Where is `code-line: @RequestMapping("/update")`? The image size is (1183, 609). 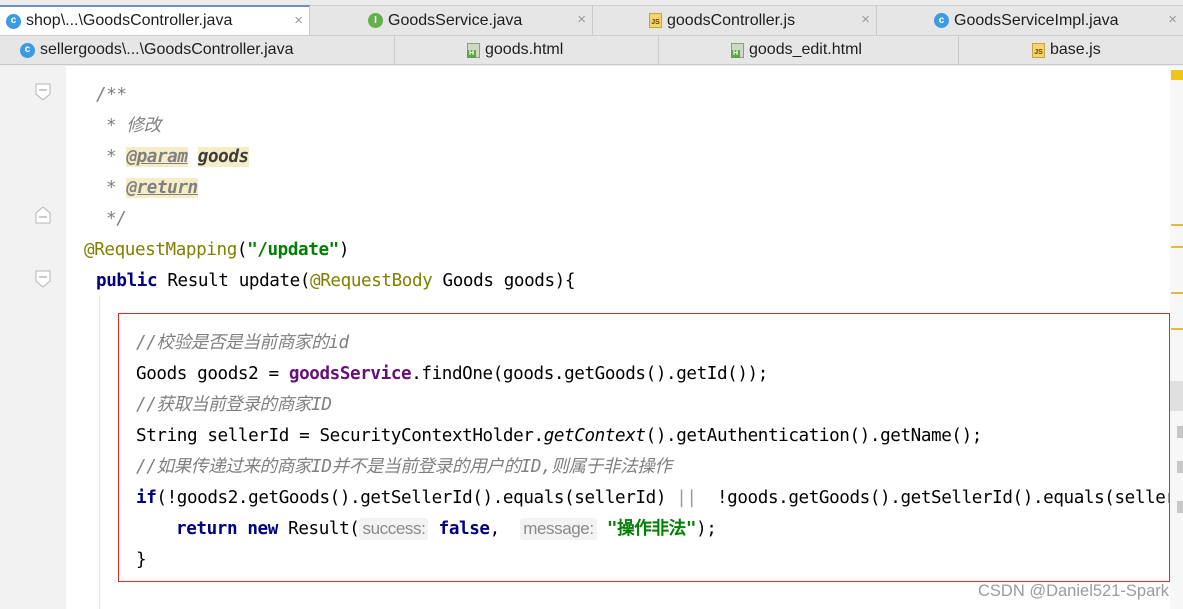 code-line: @RequestMapping("/update") is located at coordinates (216, 250).